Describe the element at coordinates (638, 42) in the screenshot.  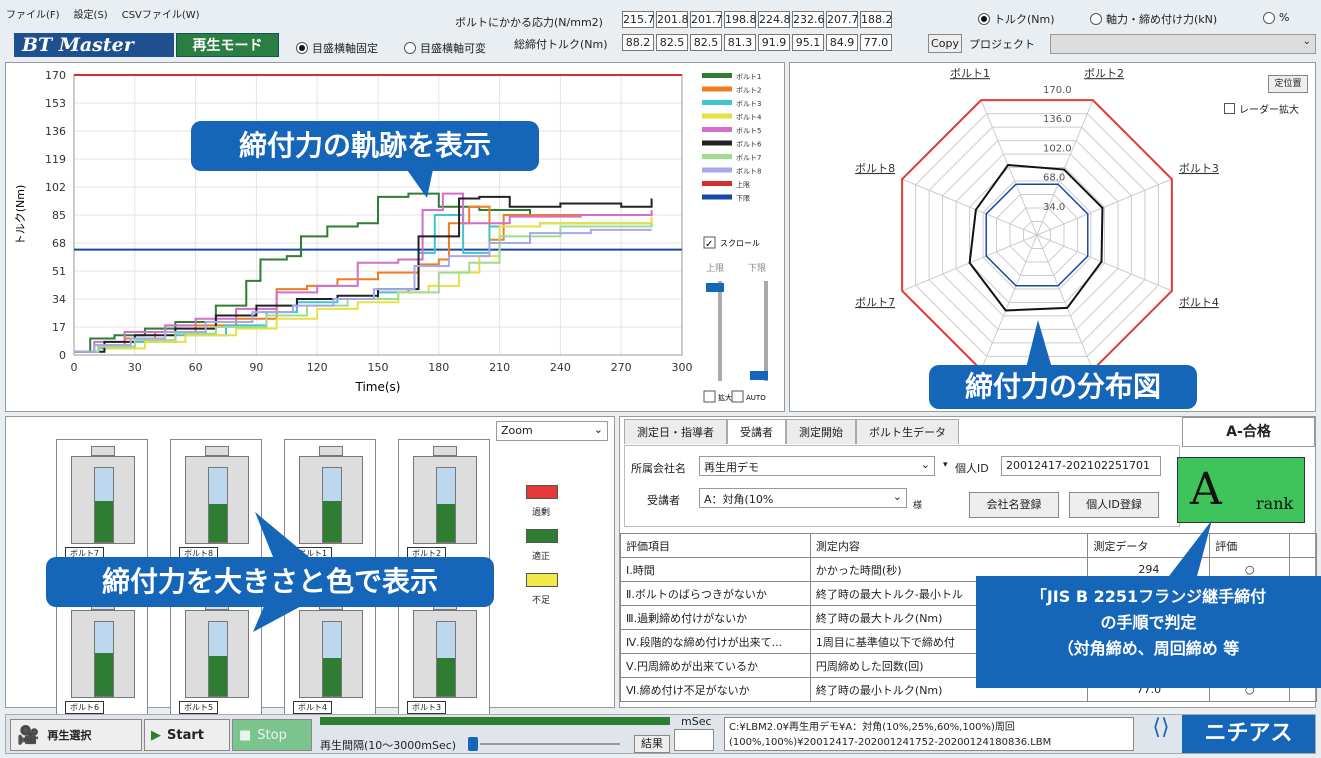
I see `torque-value: 88.2` at that location.